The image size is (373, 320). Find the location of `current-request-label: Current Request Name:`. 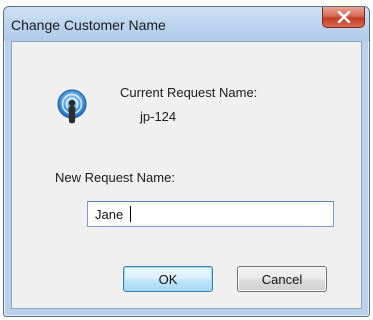

current-request-label: Current Request Name: is located at coordinates (189, 92).